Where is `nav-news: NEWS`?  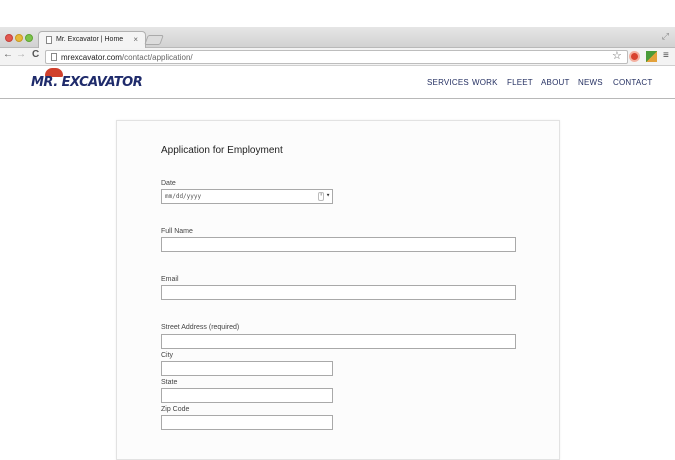 nav-news: NEWS is located at coordinates (590, 82).